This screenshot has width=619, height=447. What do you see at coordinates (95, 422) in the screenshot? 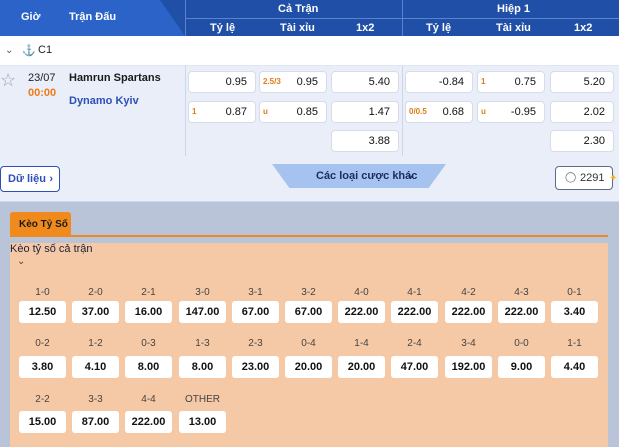
I see `score-odd-button: 87.00` at bounding box center [95, 422].